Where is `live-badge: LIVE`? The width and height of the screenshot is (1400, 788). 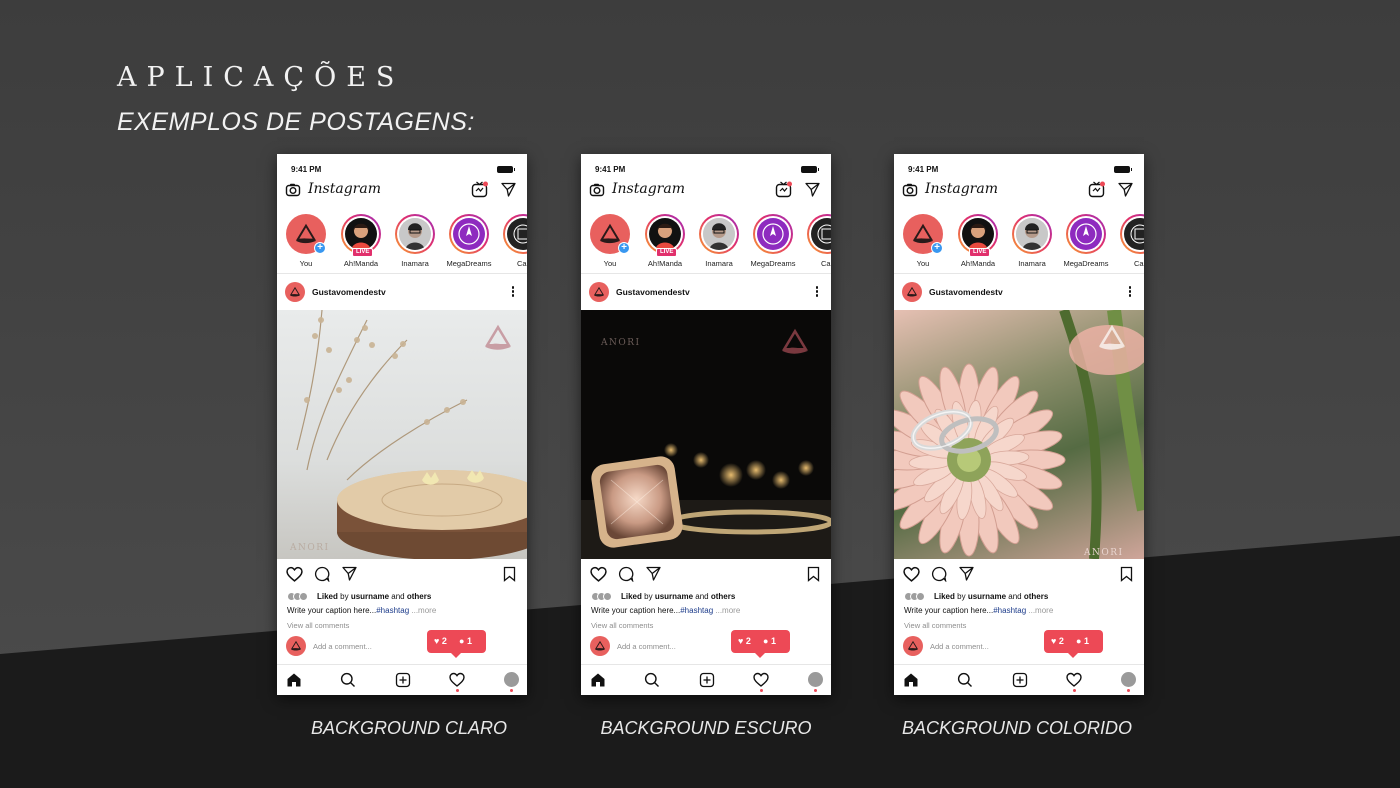
live-badge: LIVE is located at coordinates (363, 252).